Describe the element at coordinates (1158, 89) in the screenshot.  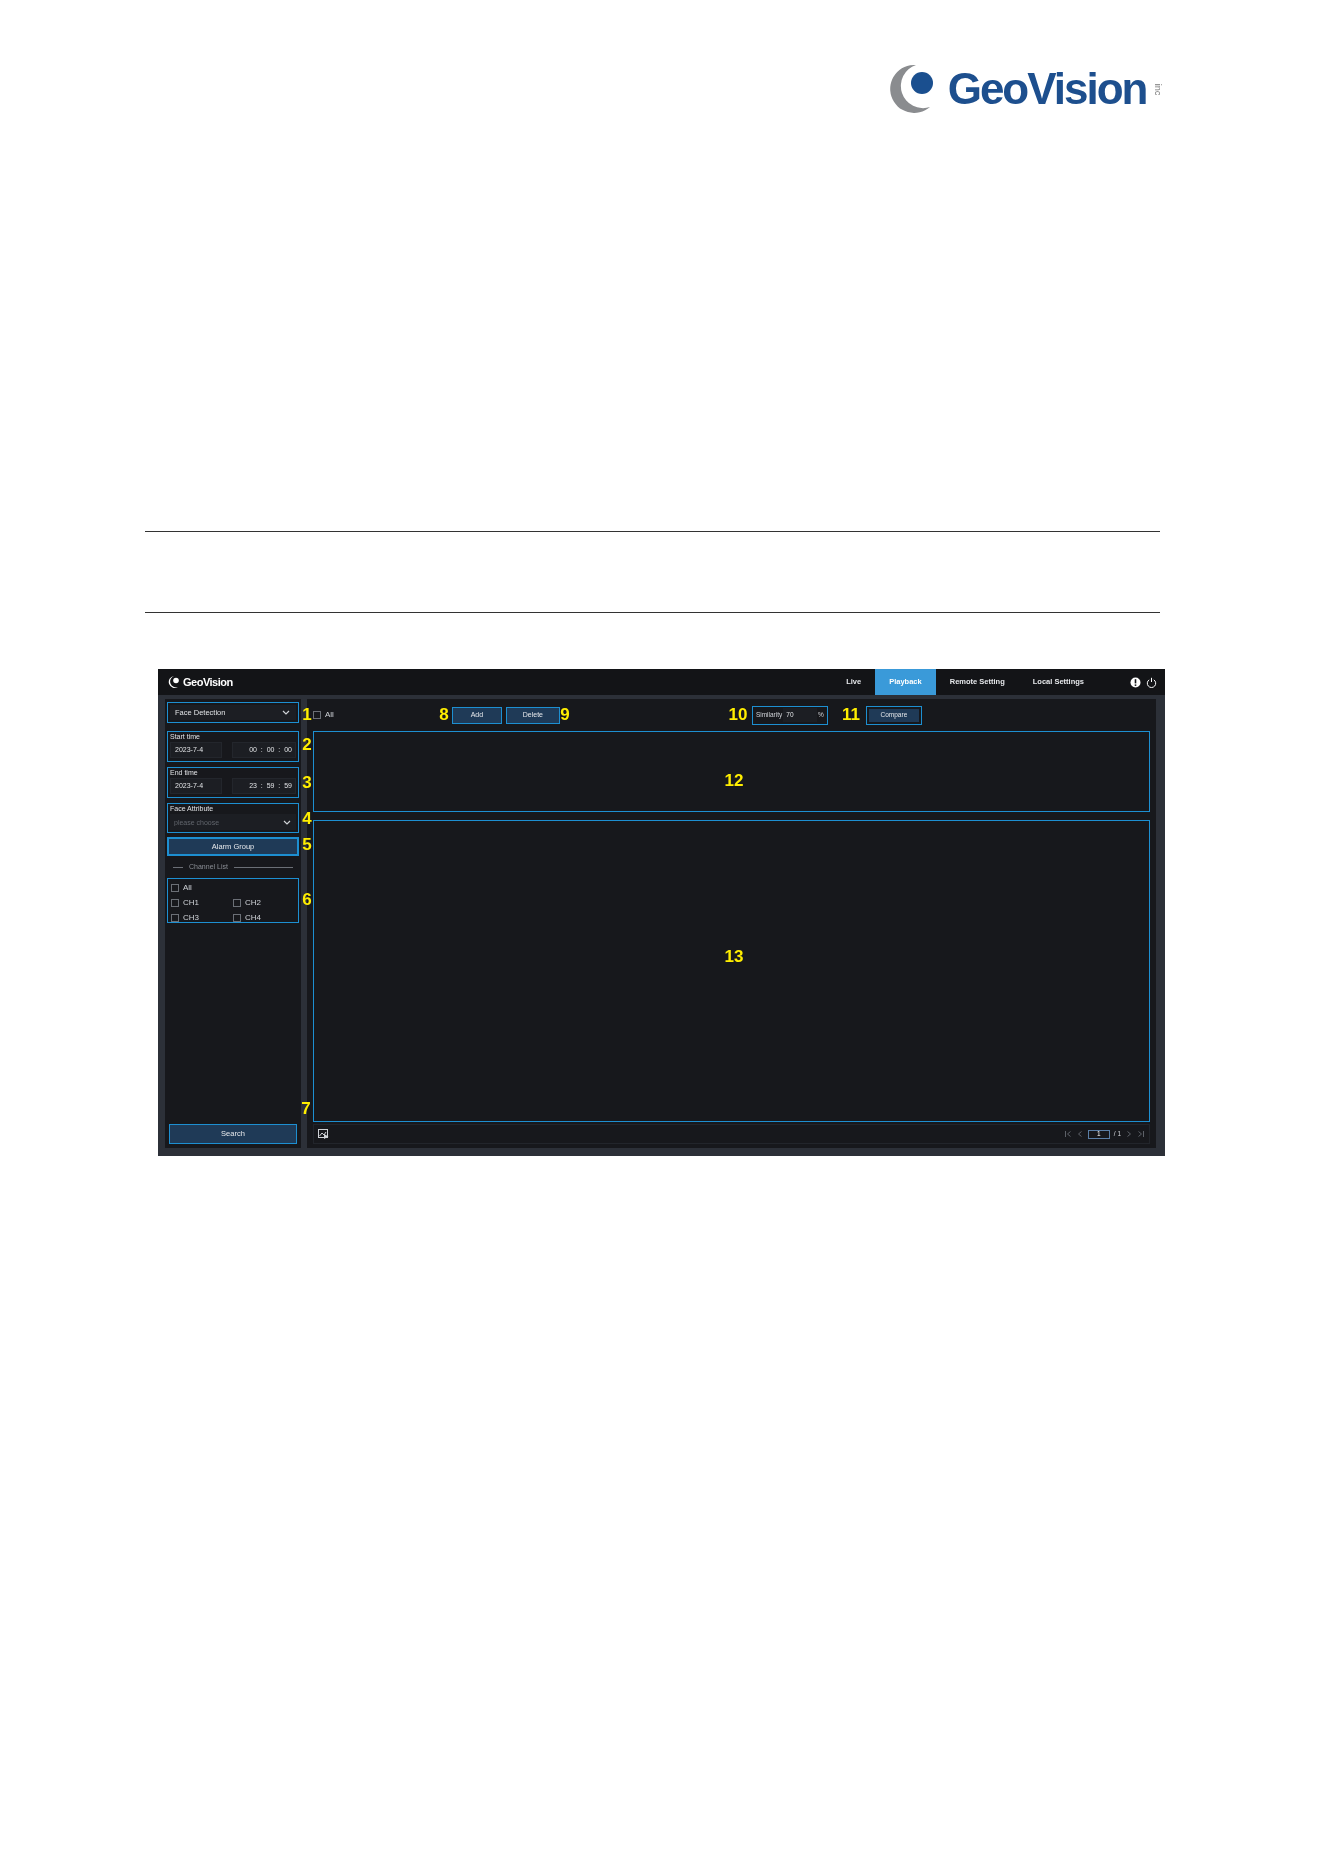
I see `logo-suffix: inc` at that location.